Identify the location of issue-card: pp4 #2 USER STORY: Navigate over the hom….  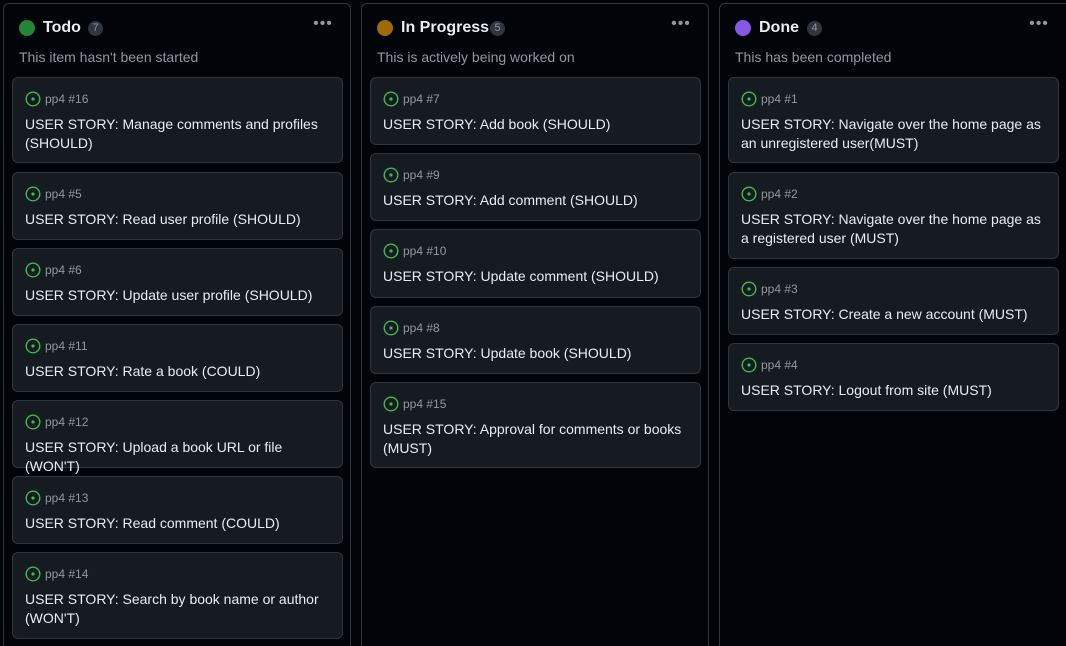
(893, 215).